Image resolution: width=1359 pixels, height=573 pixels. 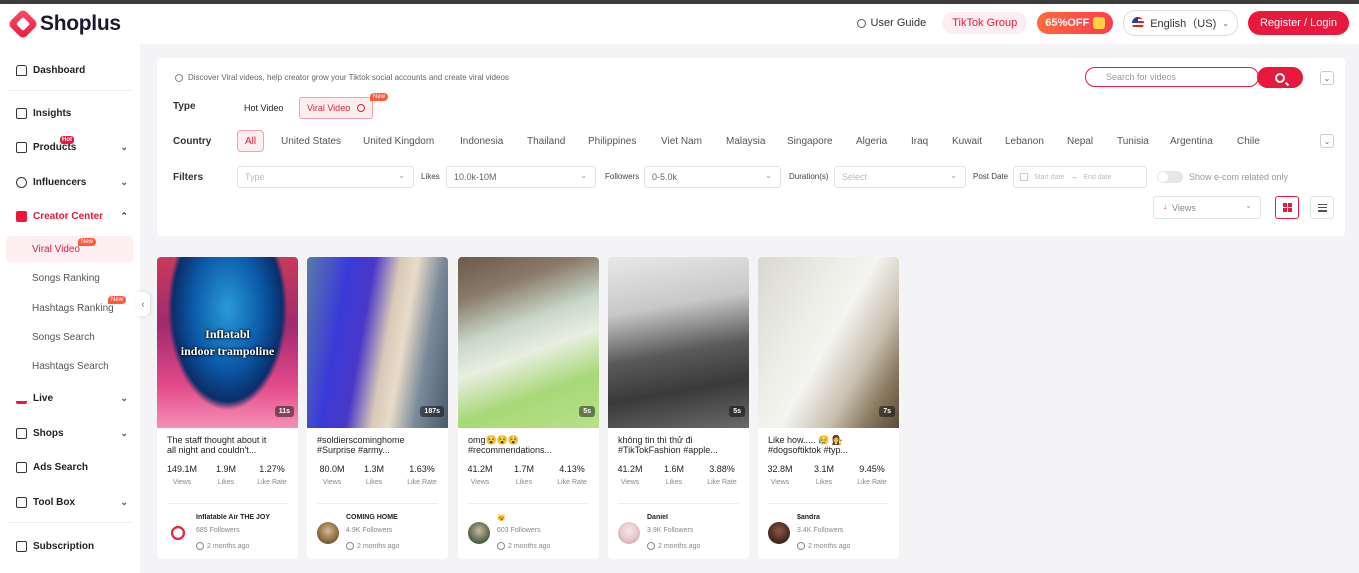 What do you see at coordinates (820, 530) in the screenshot?
I see `creator-followers: 3.4K Followers` at bounding box center [820, 530].